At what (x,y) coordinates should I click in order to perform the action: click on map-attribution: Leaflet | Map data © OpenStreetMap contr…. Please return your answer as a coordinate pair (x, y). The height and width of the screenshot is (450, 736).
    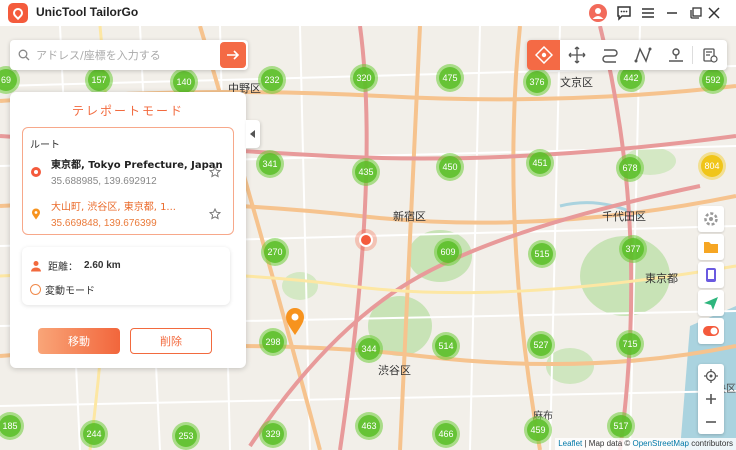
    Looking at the image, I should click on (645, 444).